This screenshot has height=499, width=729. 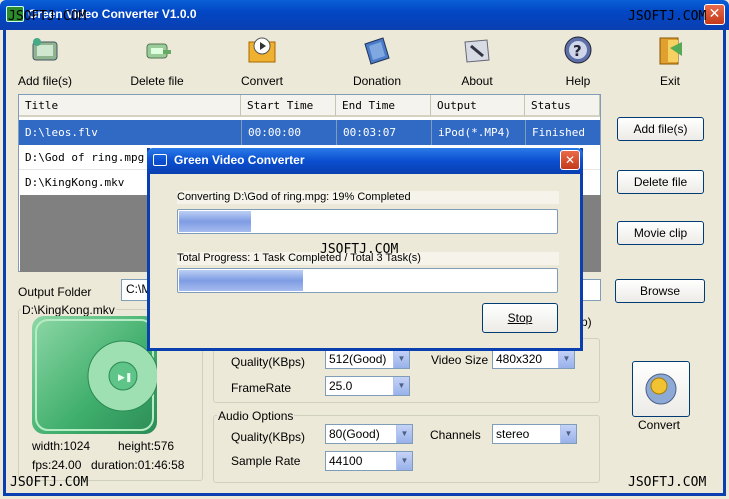 What do you see at coordinates (261, 388) in the screenshot?
I see `framerate-label: FrameRate` at bounding box center [261, 388].